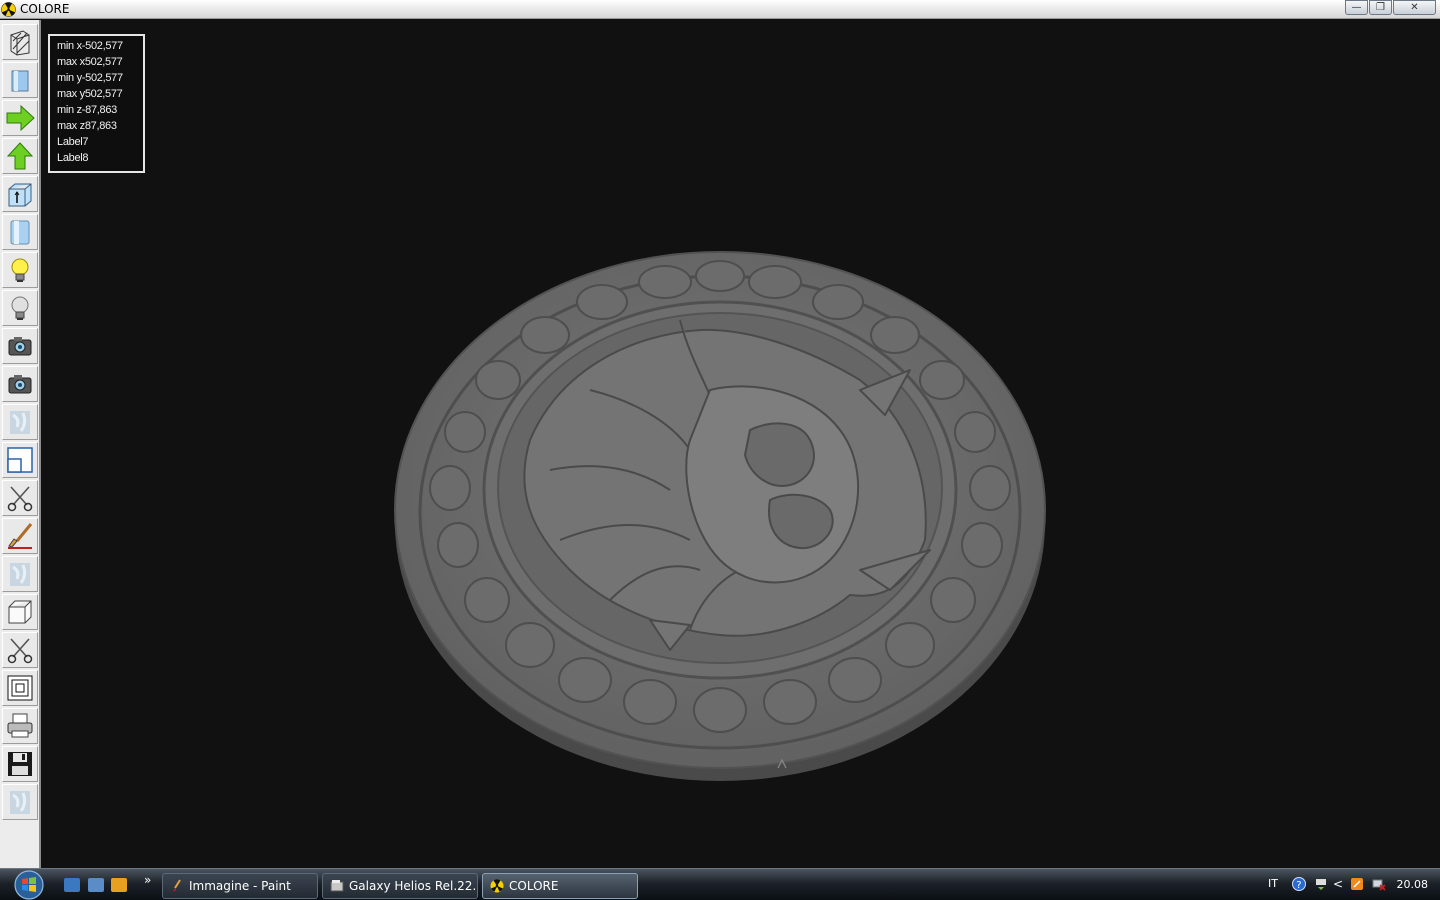  I want to click on switch-windows-icon, so click(96, 885).